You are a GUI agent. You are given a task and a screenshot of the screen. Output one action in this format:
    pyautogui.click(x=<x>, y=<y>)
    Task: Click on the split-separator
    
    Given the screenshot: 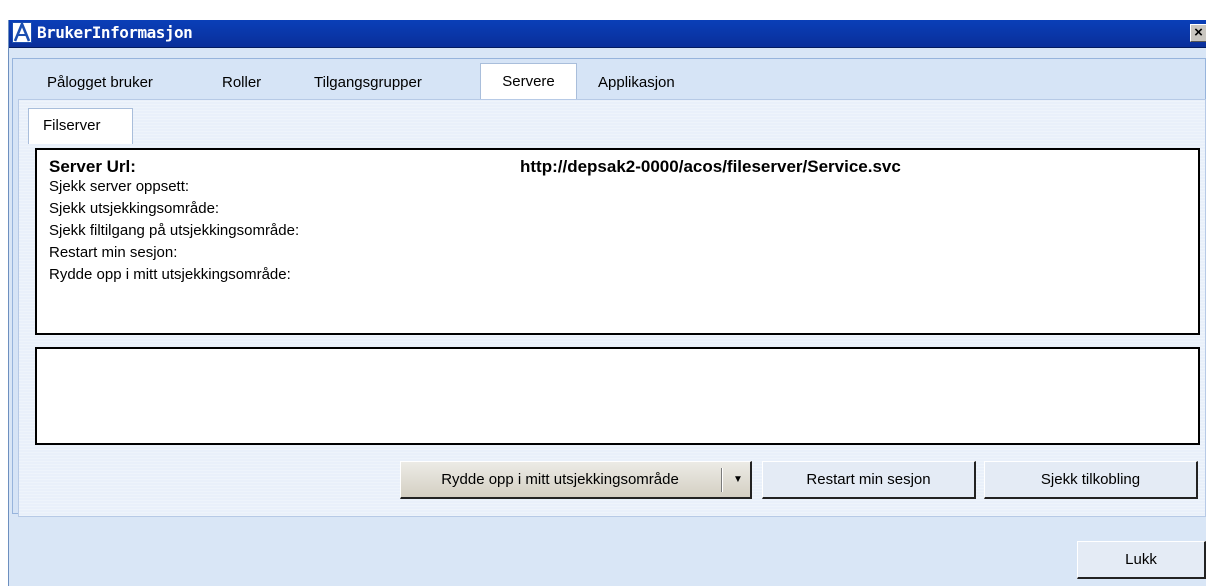 What is the action you would take?
    pyautogui.click(x=722, y=480)
    